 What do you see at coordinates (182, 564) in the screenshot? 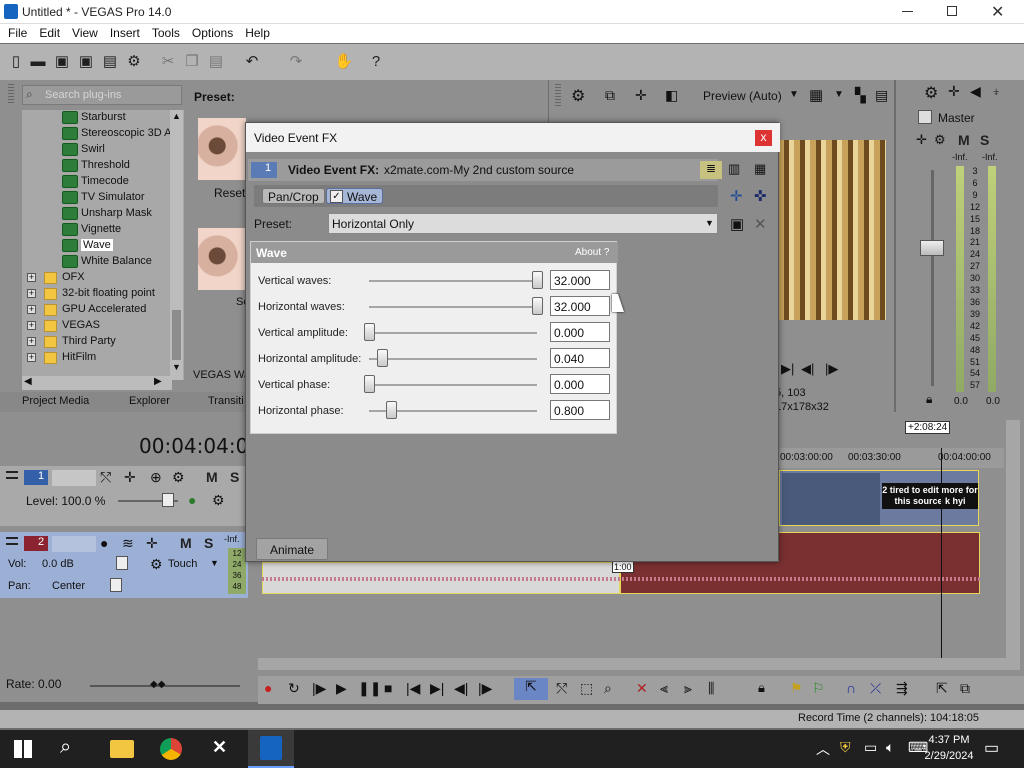
I see `automation-mode: Touch` at bounding box center [182, 564].